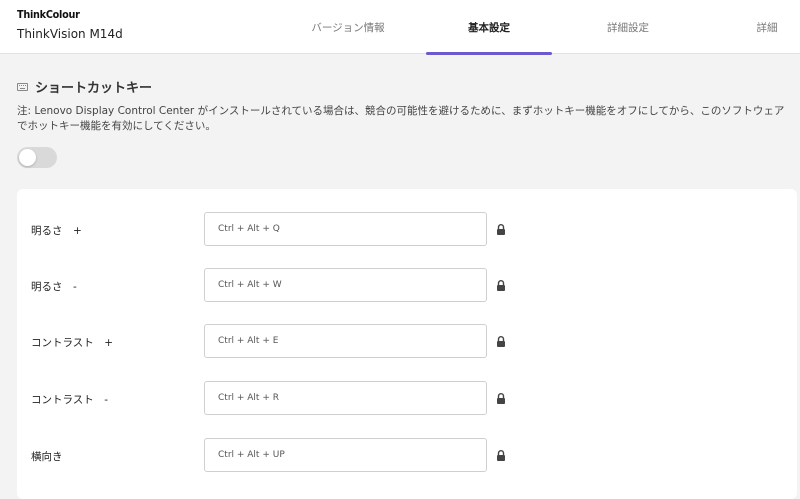 The image size is (800, 499). What do you see at coordinates (22, 86) in the screenshot?
I see `keyboard-icon` at bounding box center [22, 86].